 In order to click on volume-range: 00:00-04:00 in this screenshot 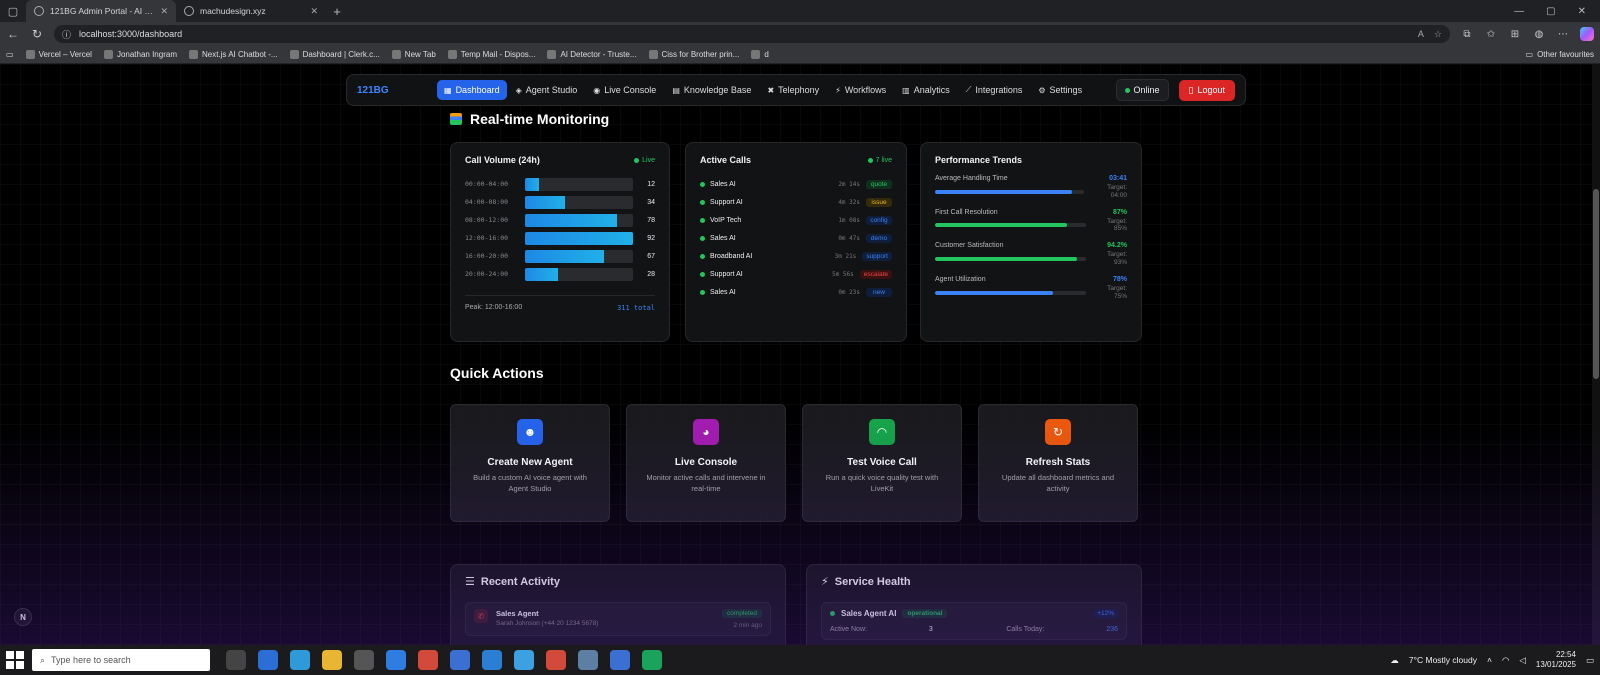, I will do `click(487, 184)`.